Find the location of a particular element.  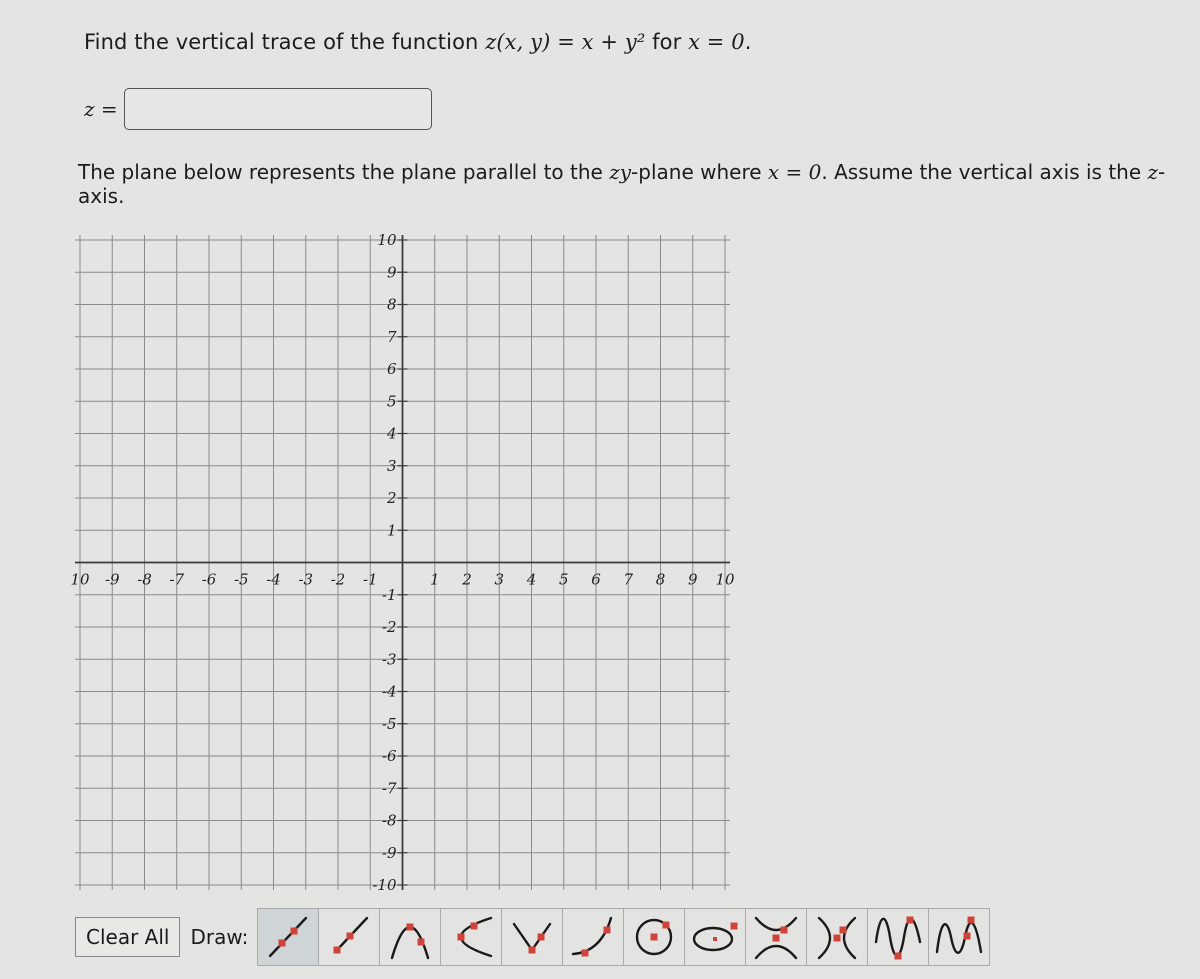

x-tick-label: 1 is located at coordinates (435, 580).